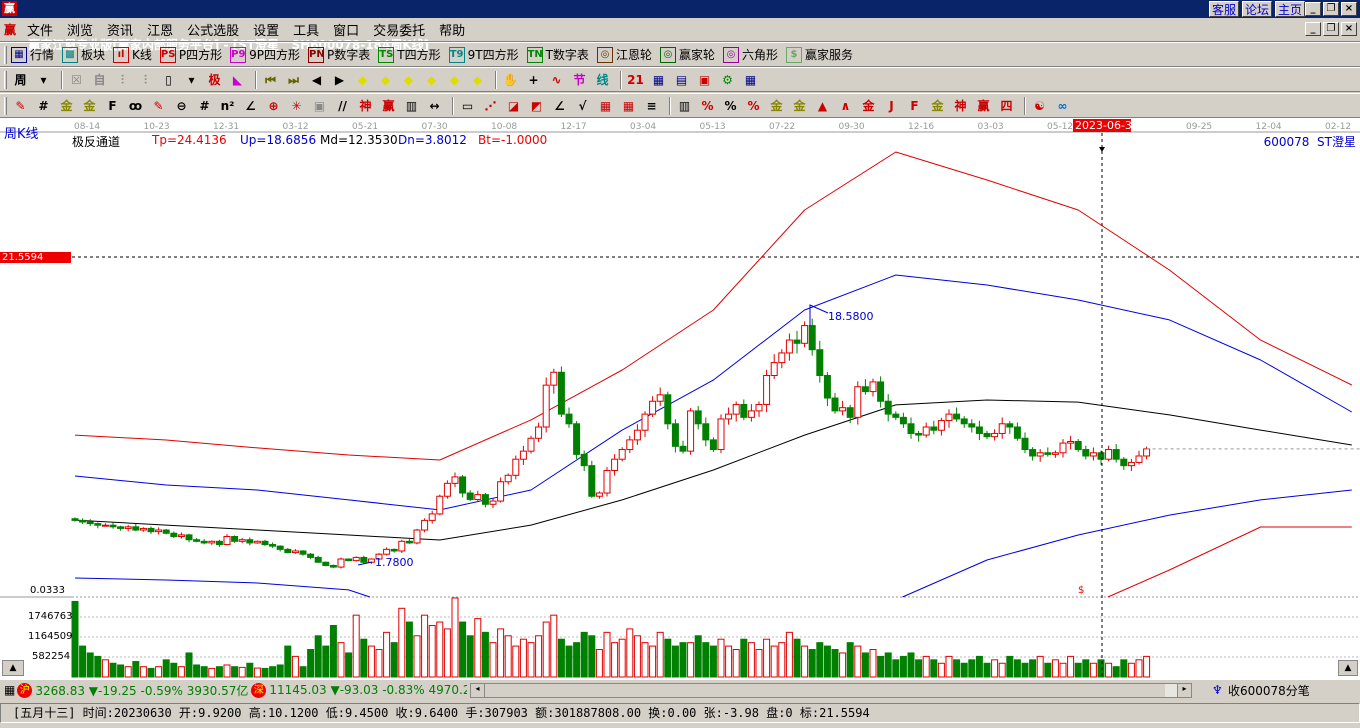  What do you see at coordinates (1184, 690) in the screenshot?
I see `scroll-right-button: ▸` at bounding box center [1184, 690].